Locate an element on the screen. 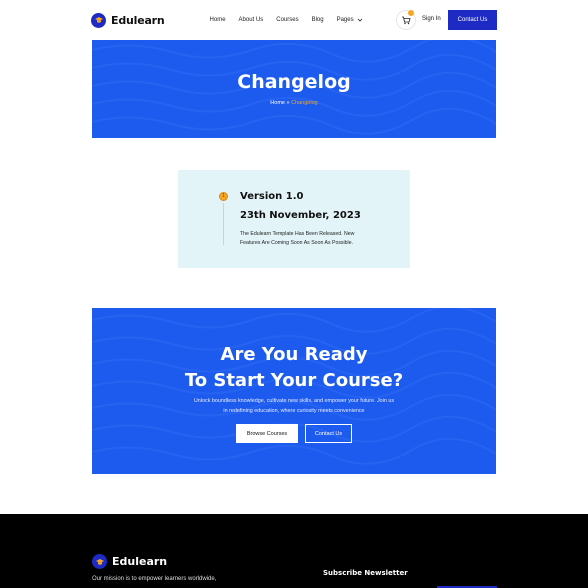  brand-name: Edulearn is located at coordinates (138, 20).